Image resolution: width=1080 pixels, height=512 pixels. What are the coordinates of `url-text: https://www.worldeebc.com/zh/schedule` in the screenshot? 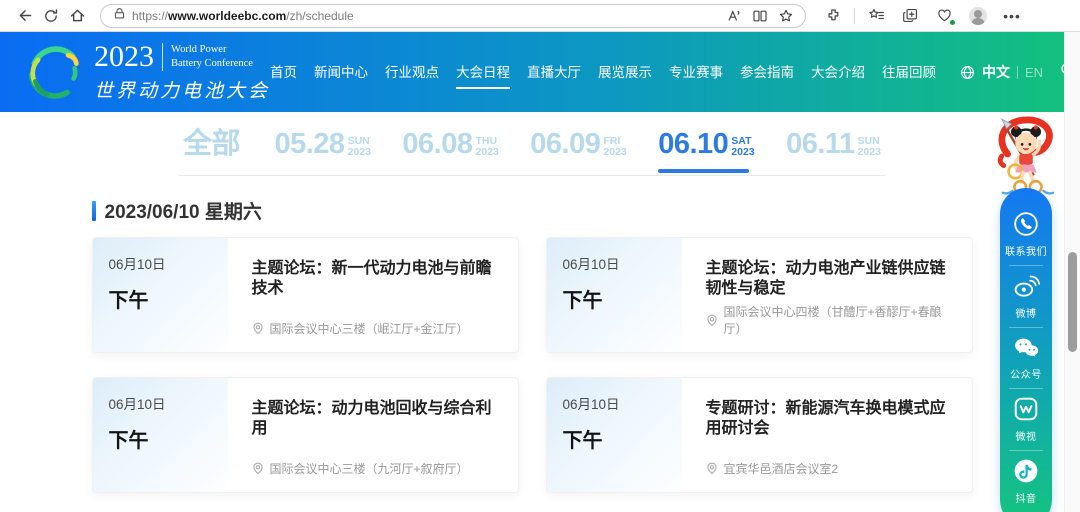 It's located at (243, 16).